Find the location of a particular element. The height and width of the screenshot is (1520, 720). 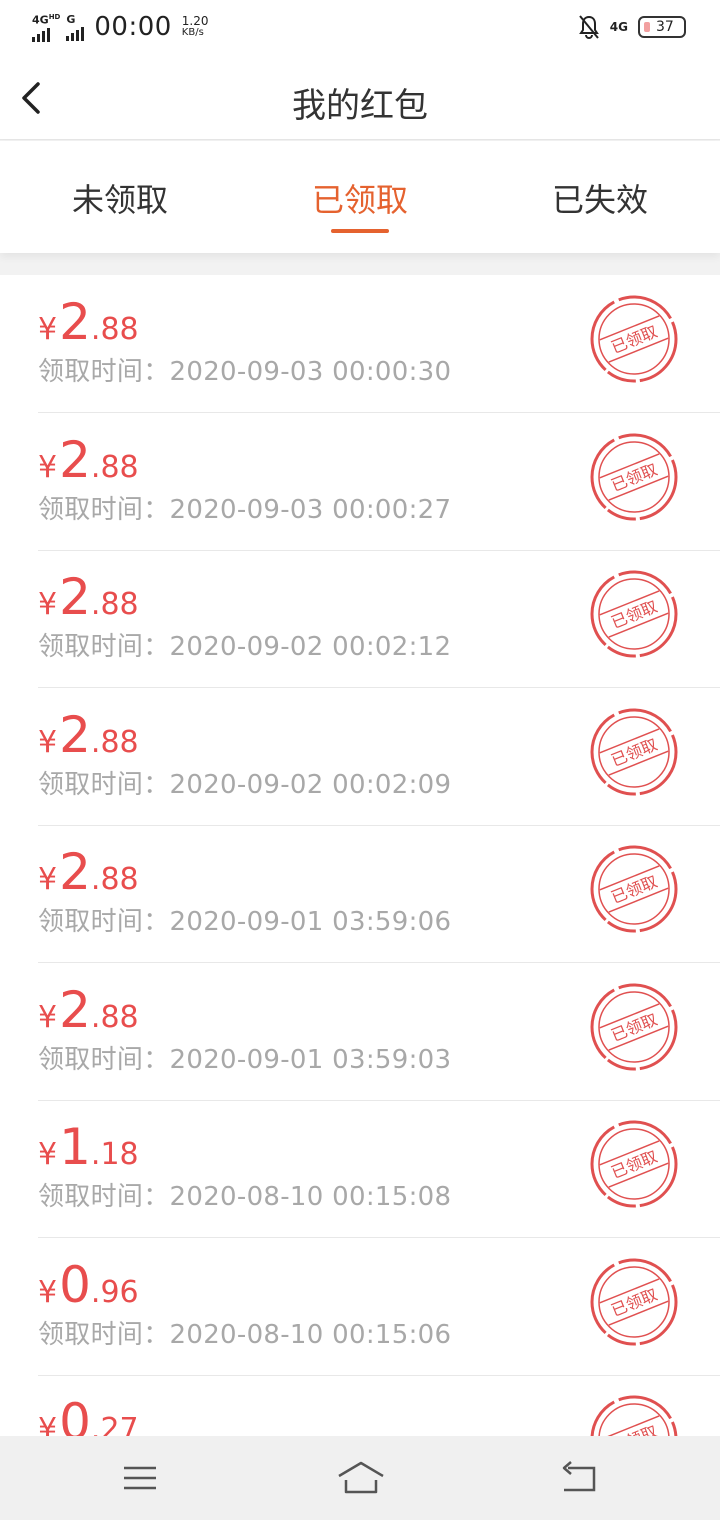

status-right: 4G 37 is located at coordinates (632, 27).